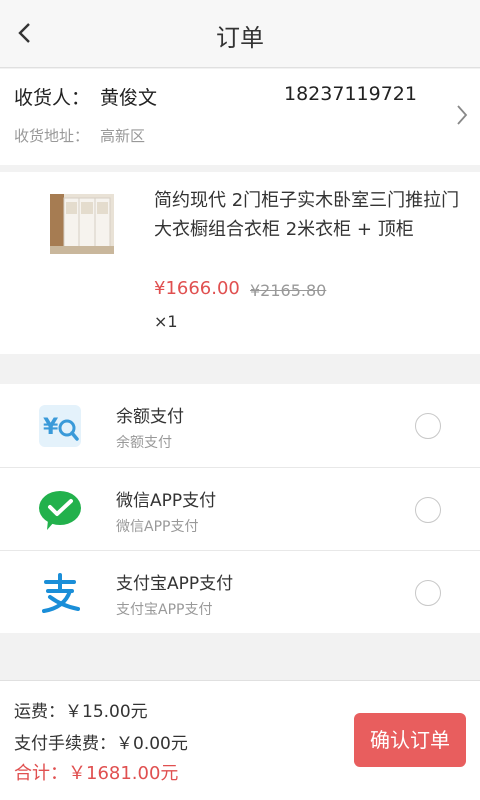 The width and height of the screenshot is (480, 800). What do you see at coordinates (166, 321) in the screenshot?
I see `product-quantity: ×1` at bounding box center [166, 321].